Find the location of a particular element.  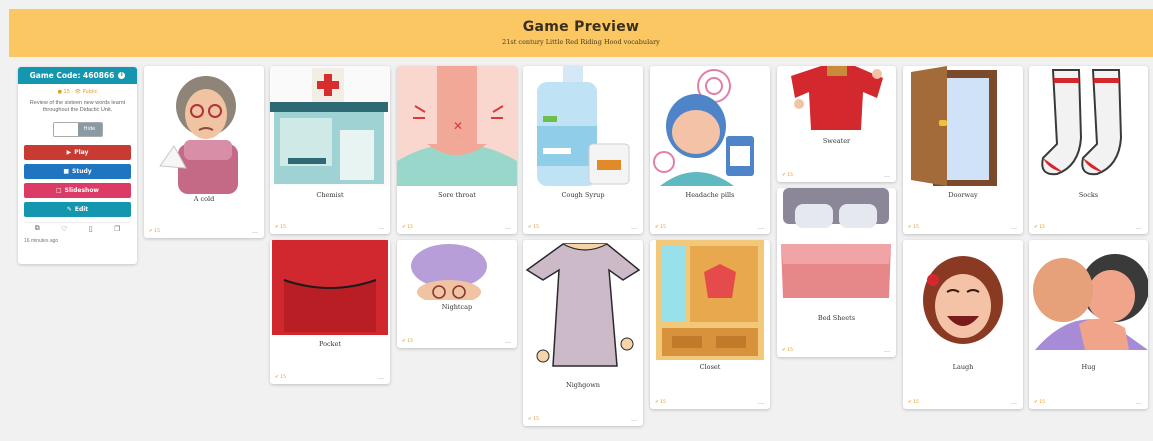

sweater-illustration is located at coordinates (837, 98).